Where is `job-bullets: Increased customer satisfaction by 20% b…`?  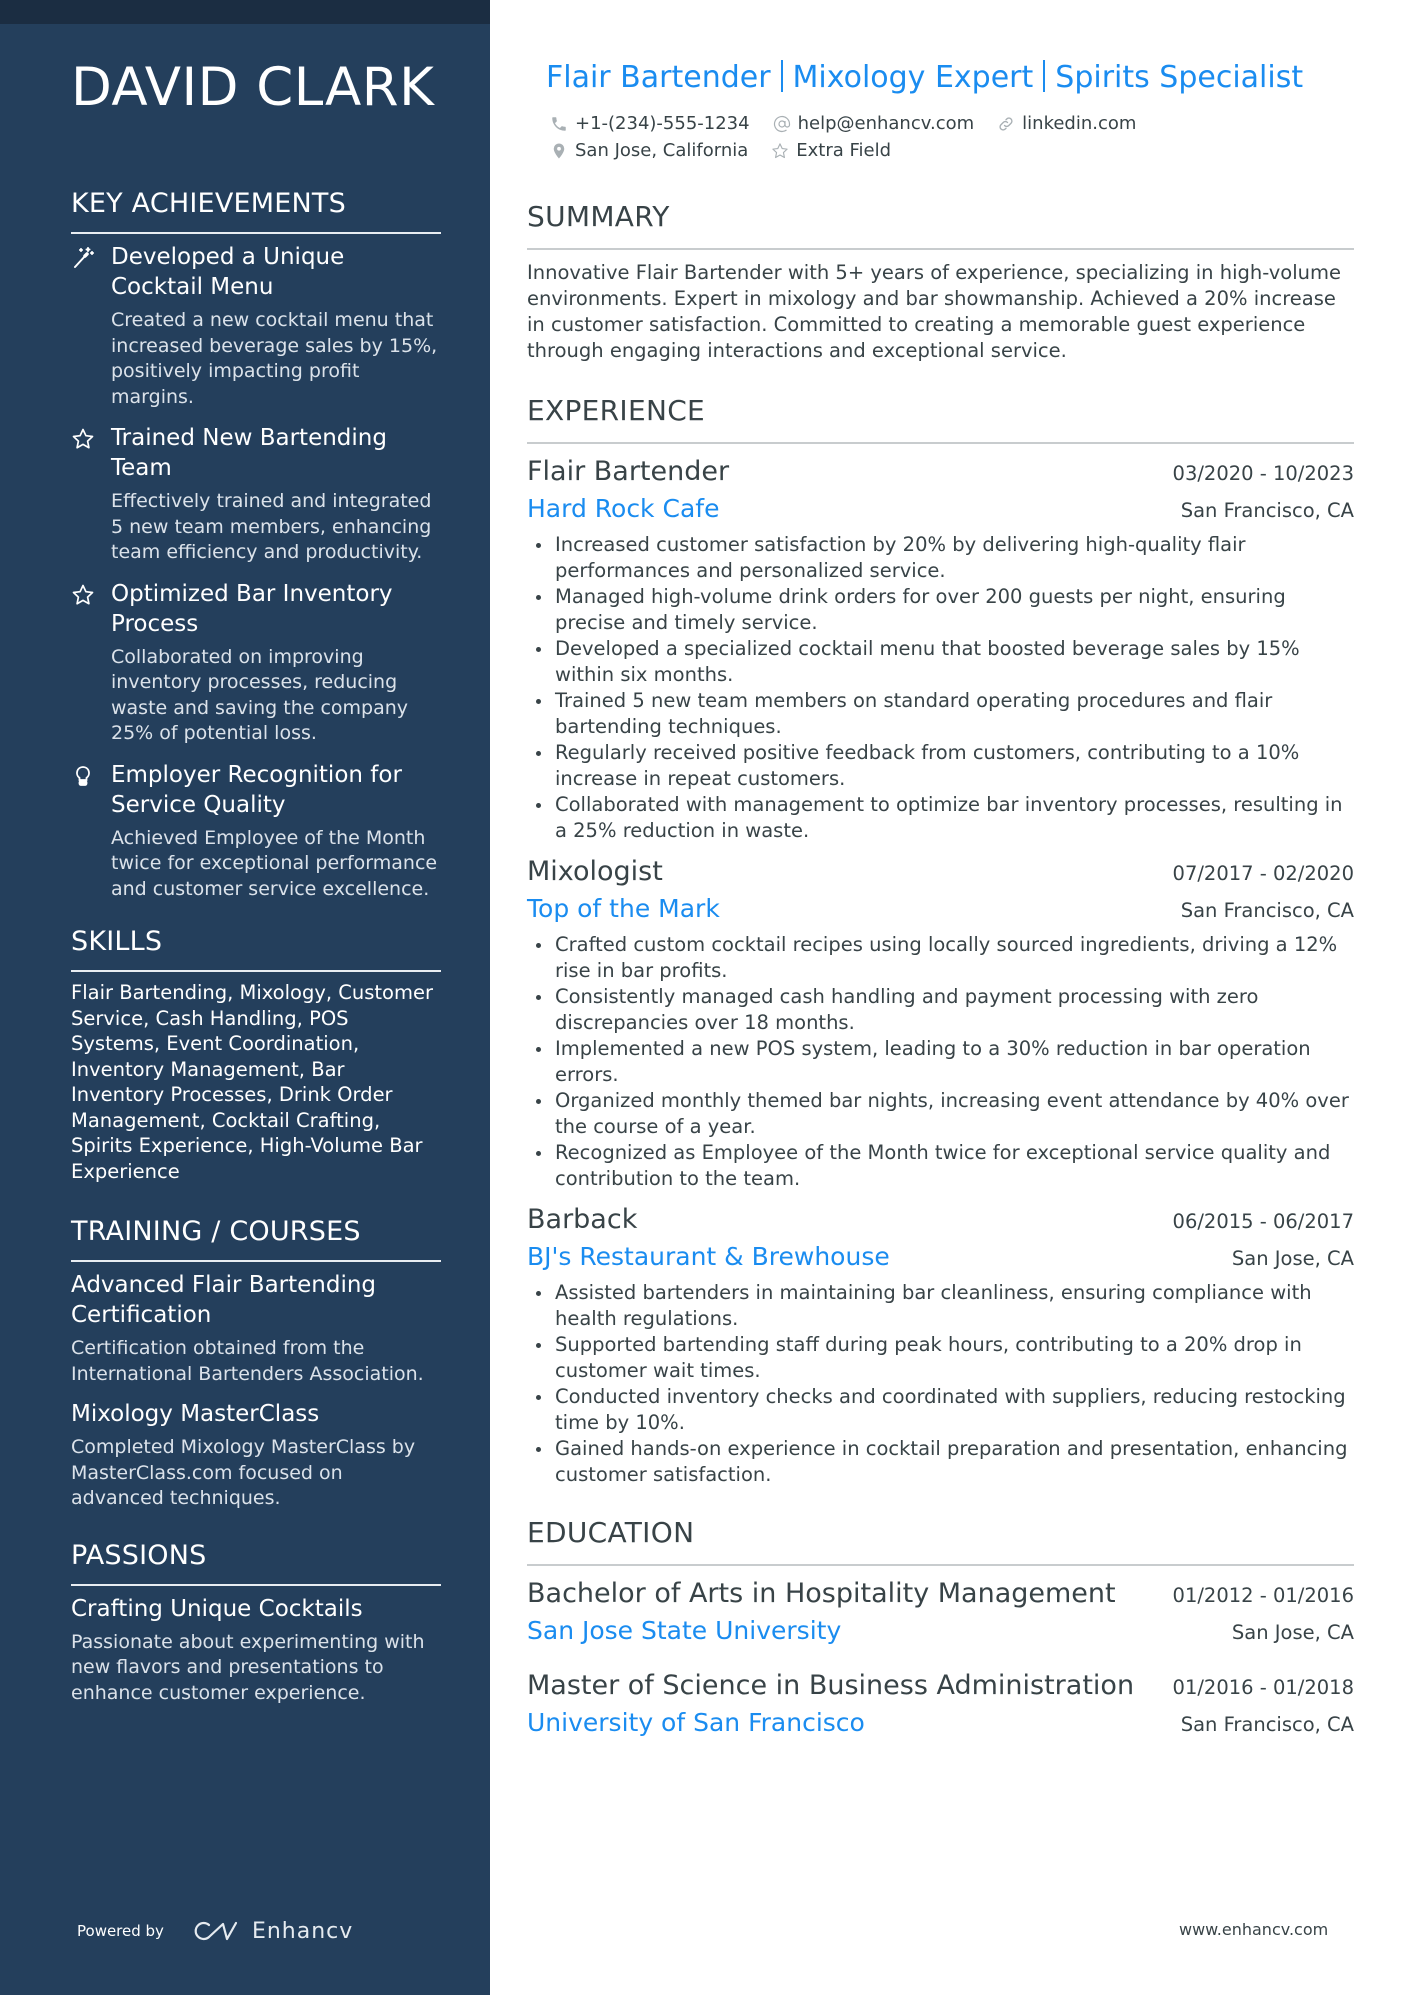
job-bullets: Increased customer satisfaction by 20% b… is located at coordinates (940, 688).